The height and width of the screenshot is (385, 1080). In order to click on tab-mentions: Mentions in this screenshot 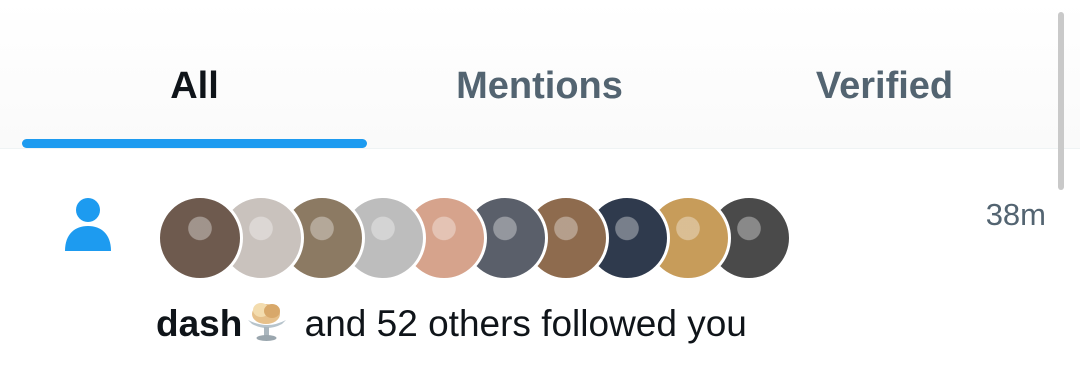, I will do `click(539, 86)`.